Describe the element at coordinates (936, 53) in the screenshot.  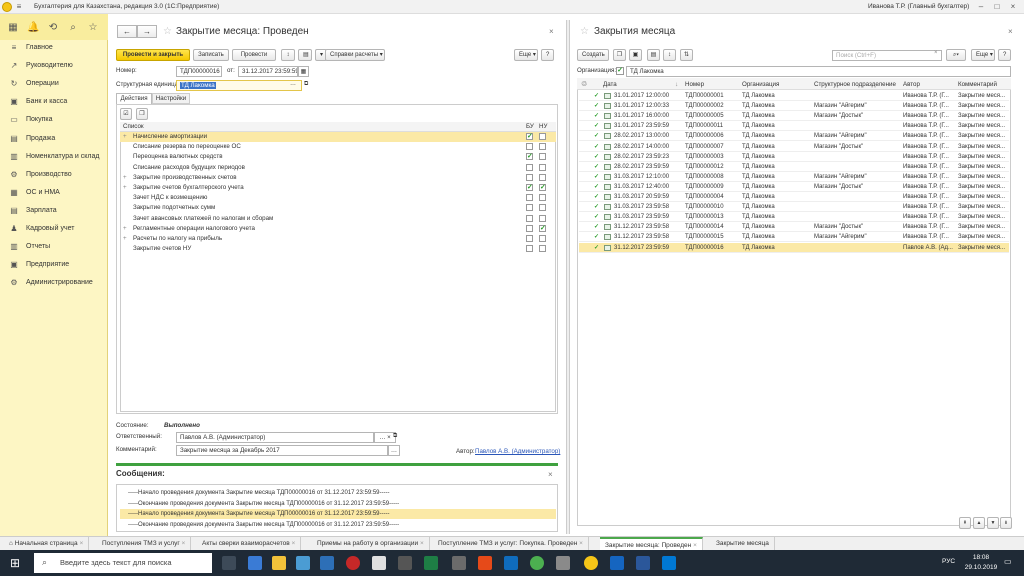
I see `search-clear-icon: ×` at that location.